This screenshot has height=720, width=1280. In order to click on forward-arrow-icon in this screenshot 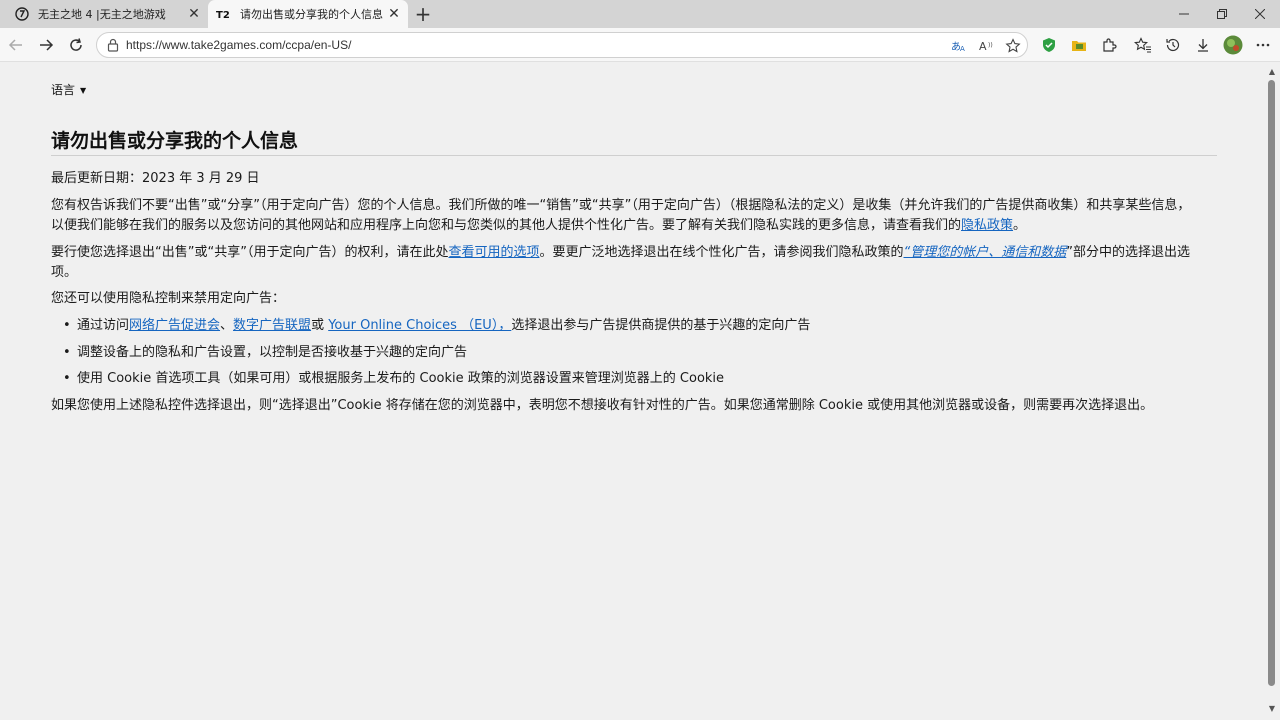, I will do `click(47, 45)`.